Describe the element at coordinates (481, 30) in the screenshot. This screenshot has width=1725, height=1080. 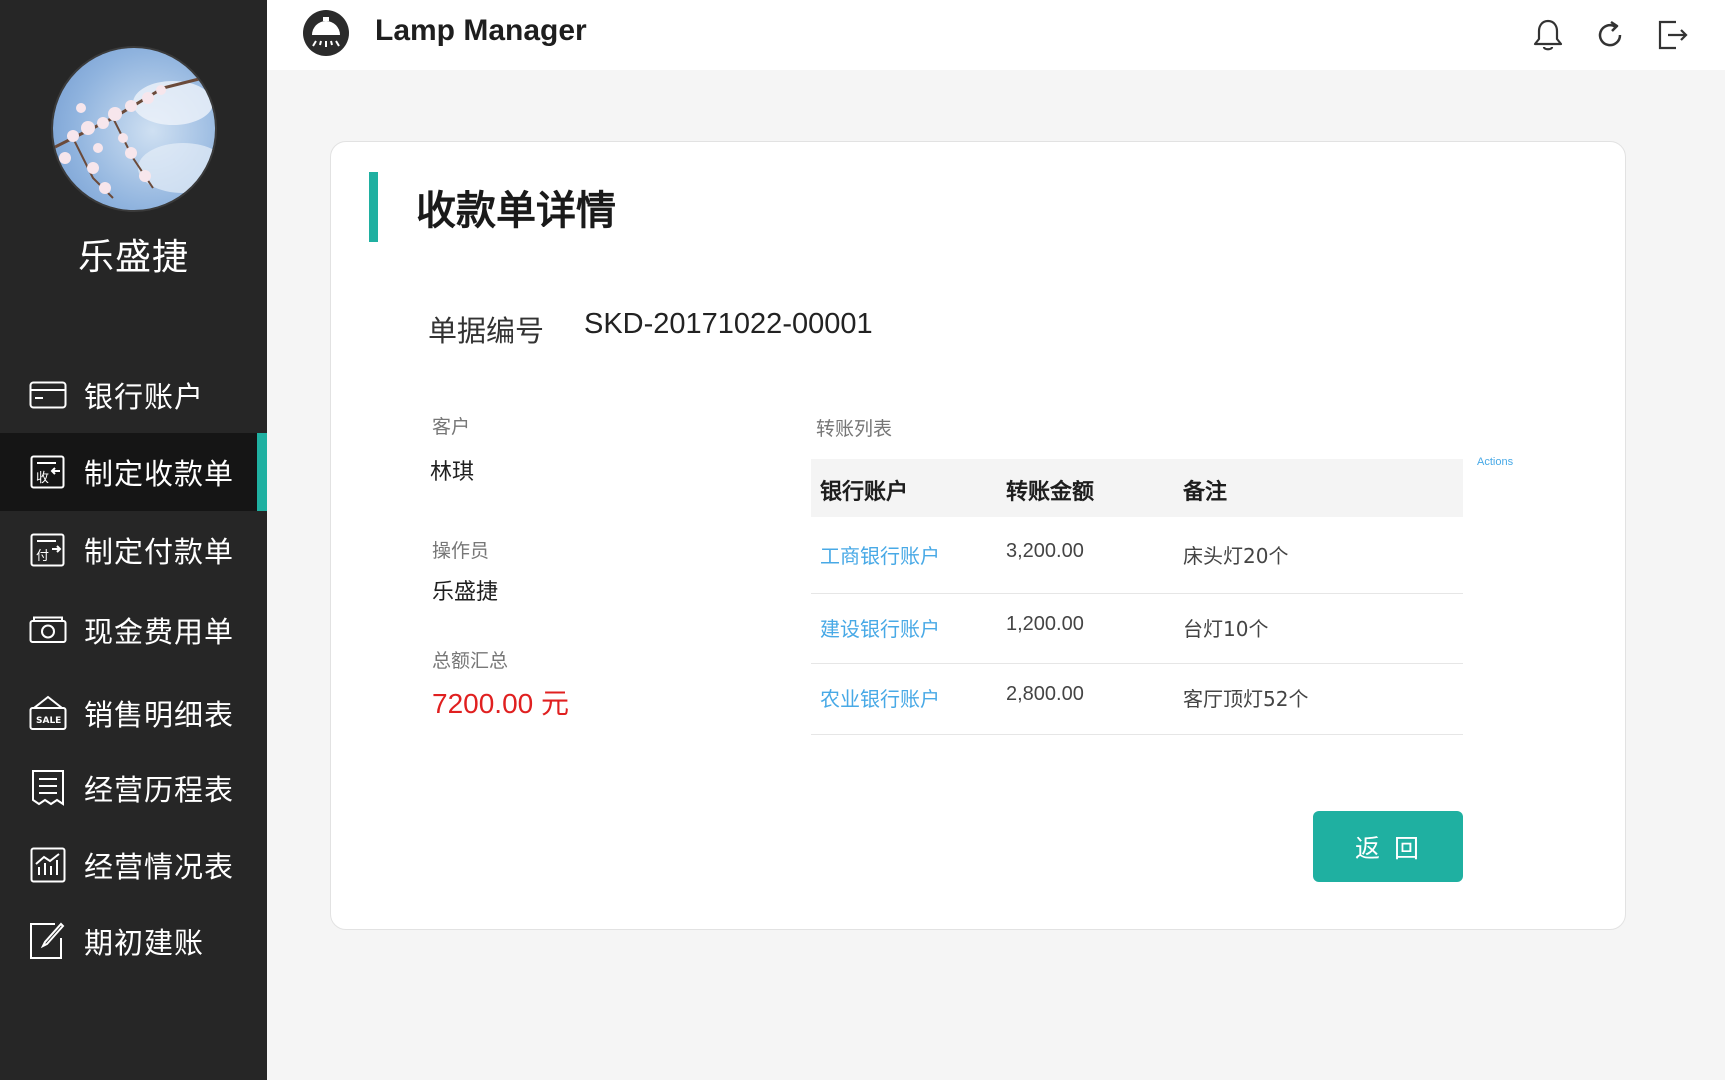
I see `app-title: Lamp Manager` at that location.